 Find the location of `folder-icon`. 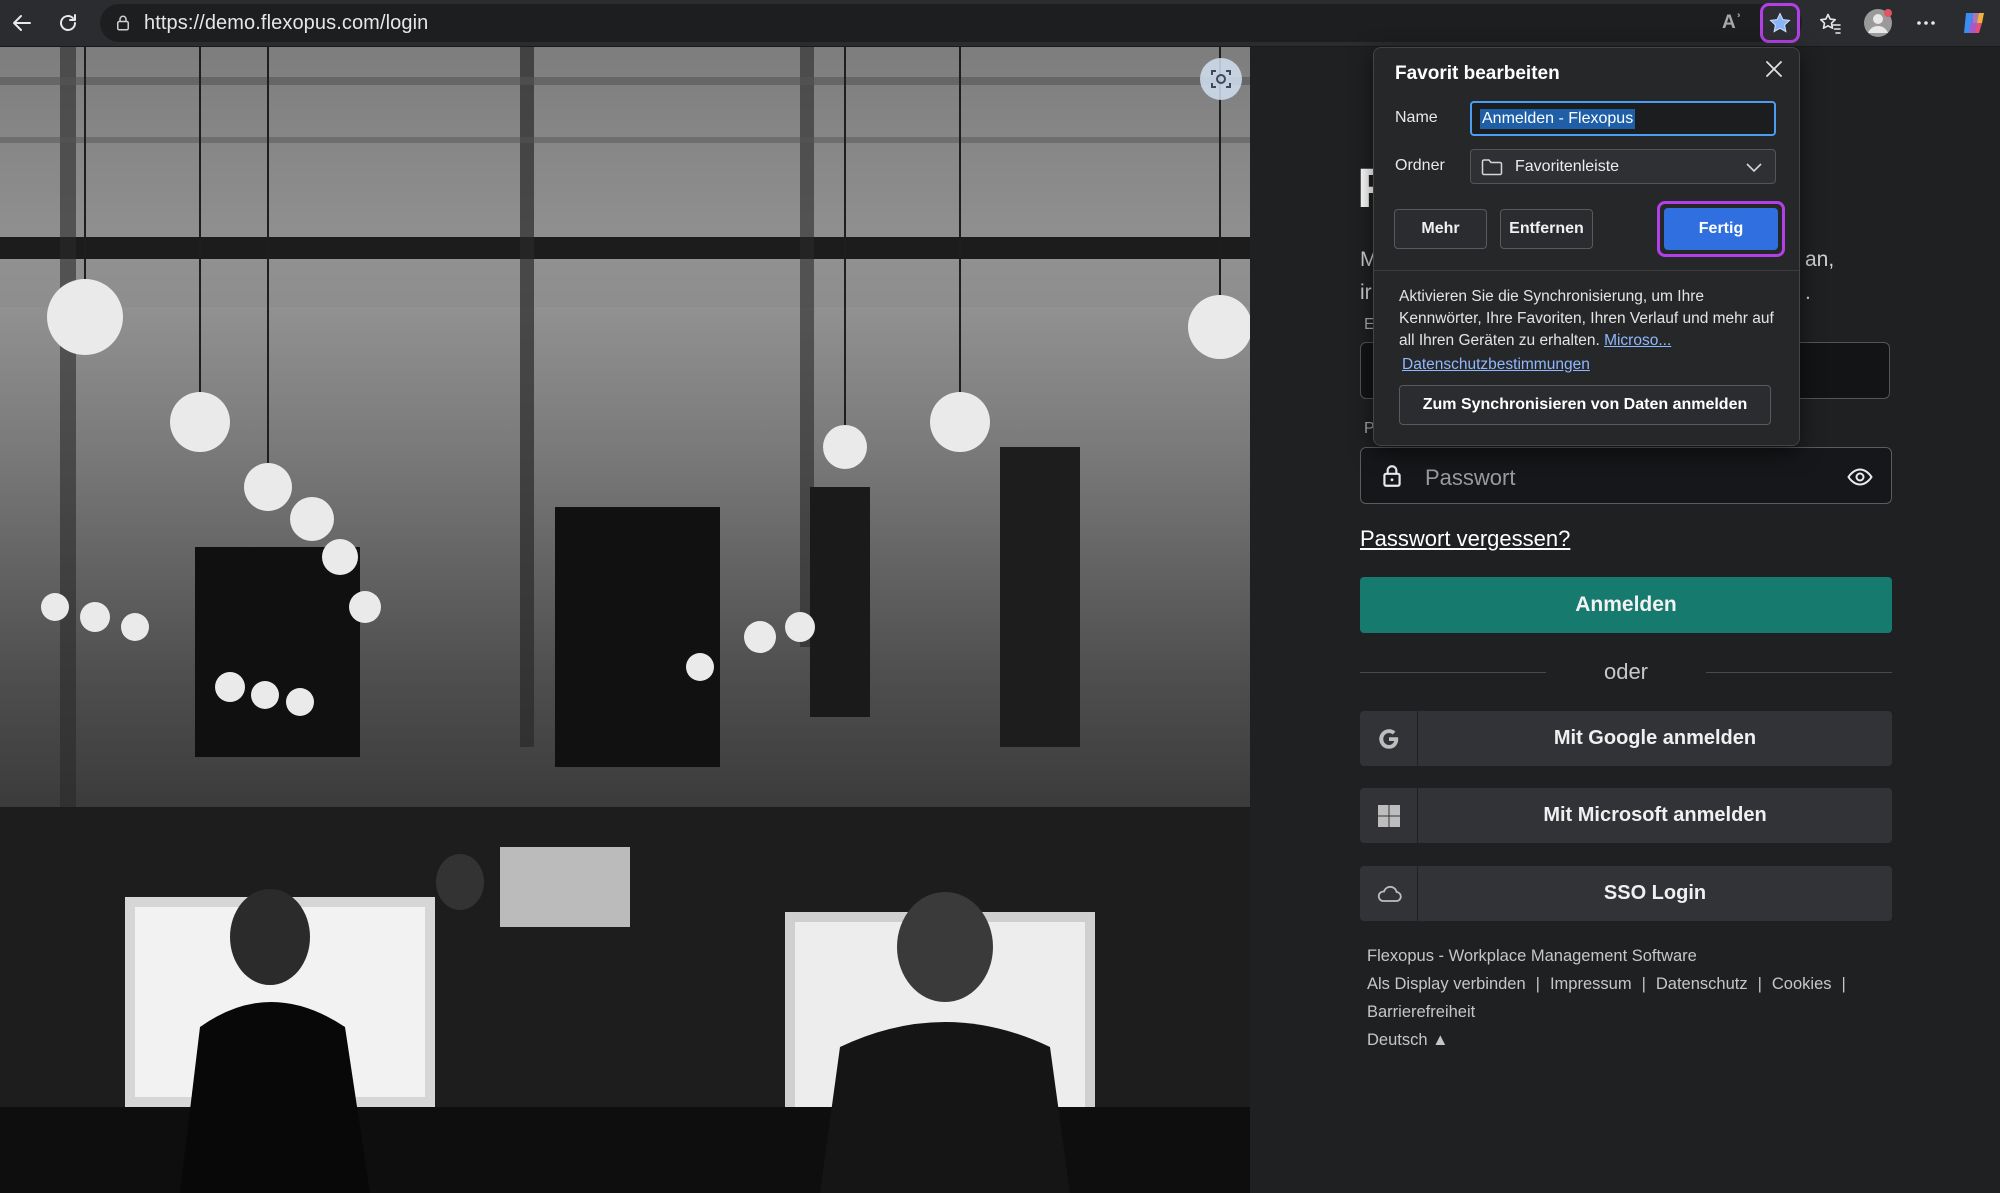

folder-icon is located at coordinates (1492, 167).